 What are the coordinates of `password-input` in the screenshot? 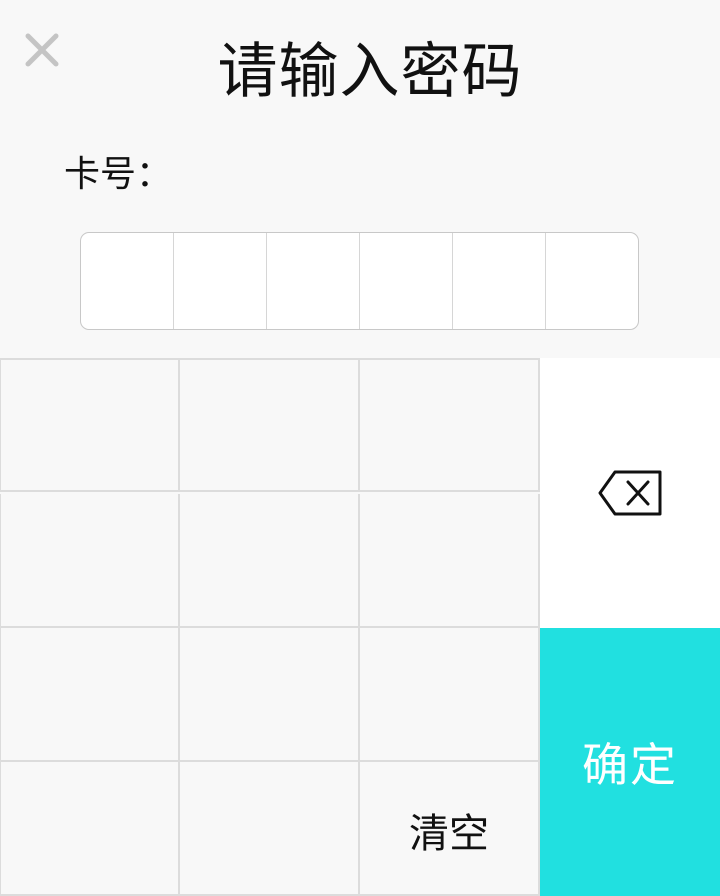 It's located at (359, 281).